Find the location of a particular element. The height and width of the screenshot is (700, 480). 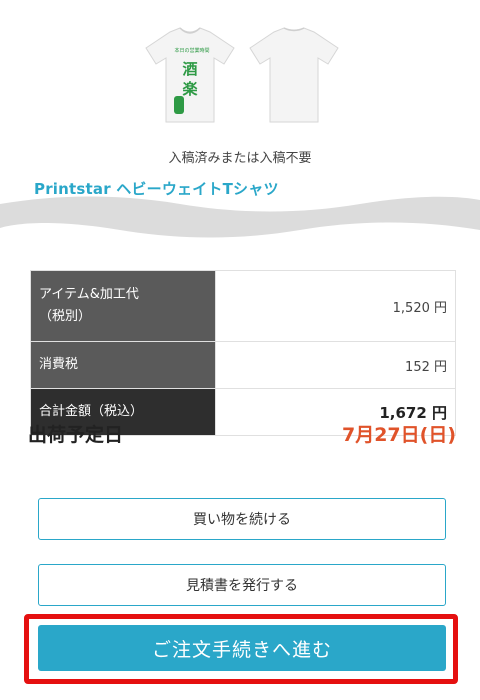

shipping-date-value: 7月27日(日) is located at coordinates (398, 435).